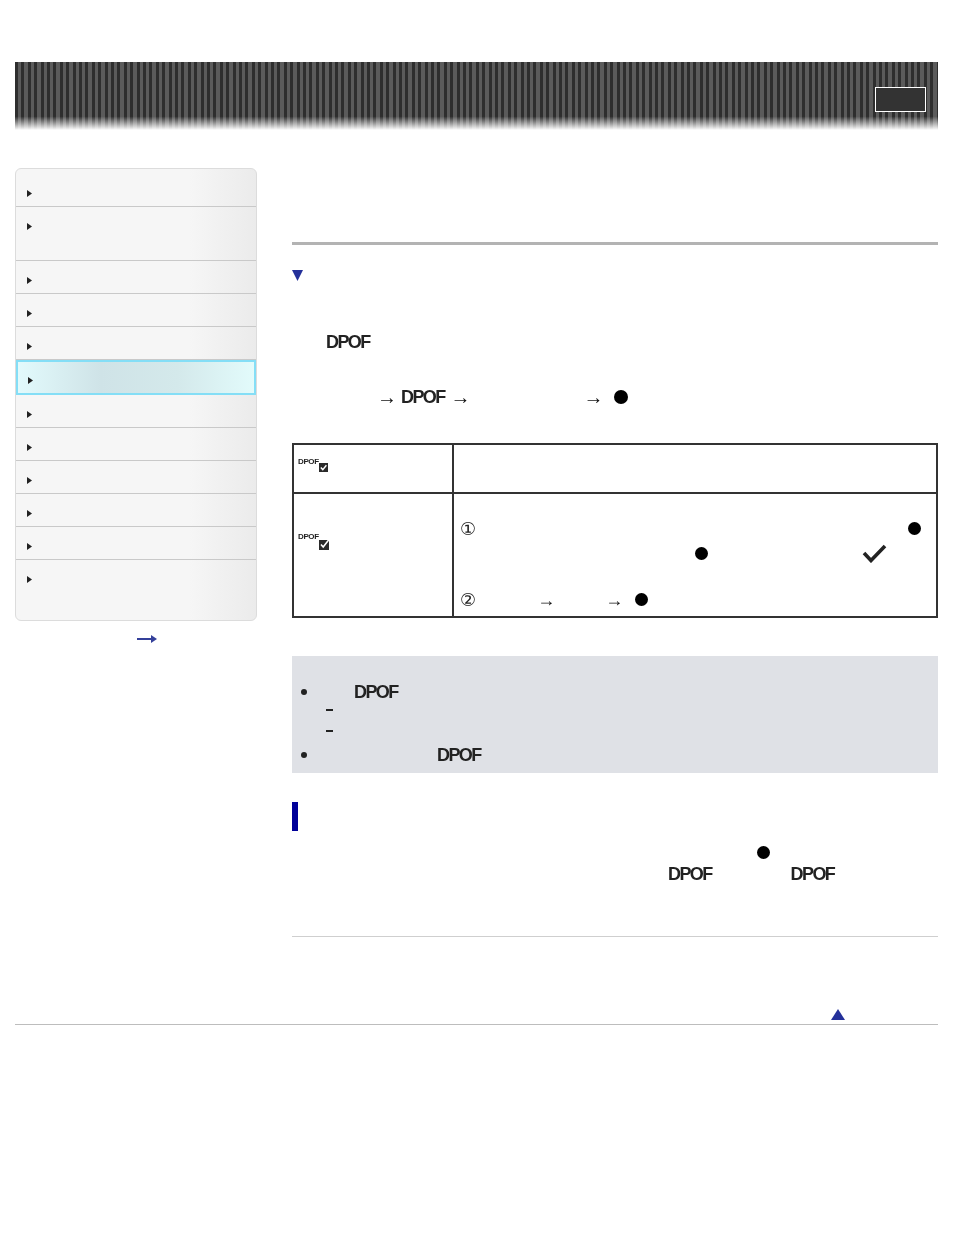 The width and height of the screenshot is (954, 1235). Describe the element at coordinates (136, 377) in the screenshot. I see `sidebar-item` at that location.